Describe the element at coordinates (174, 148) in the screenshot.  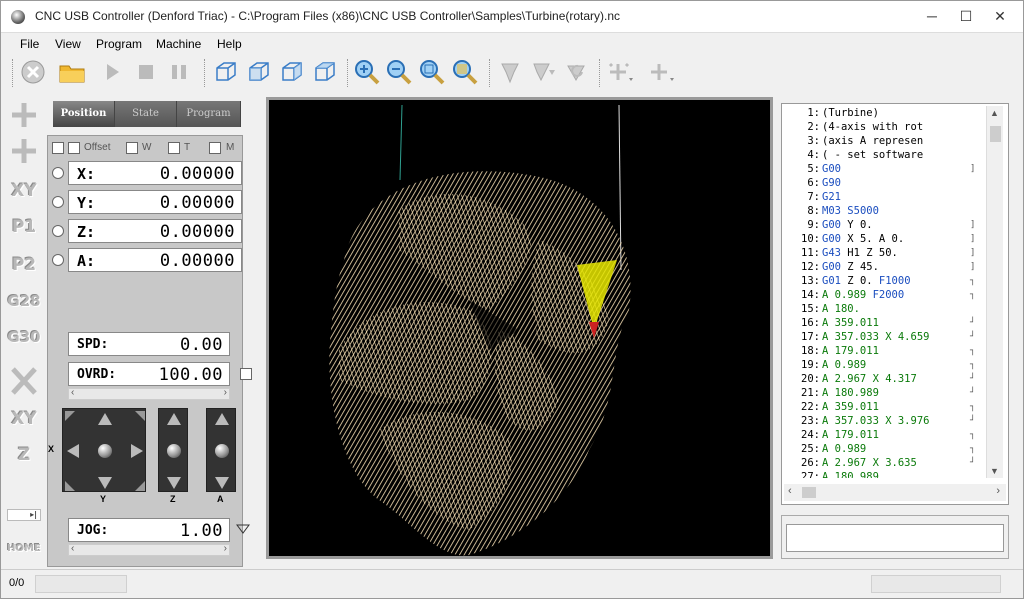
I see `t-checkbox` at that location.